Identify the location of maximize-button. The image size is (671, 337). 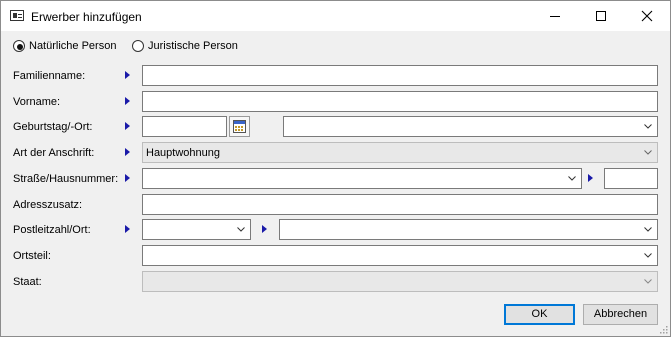
(601, 16).